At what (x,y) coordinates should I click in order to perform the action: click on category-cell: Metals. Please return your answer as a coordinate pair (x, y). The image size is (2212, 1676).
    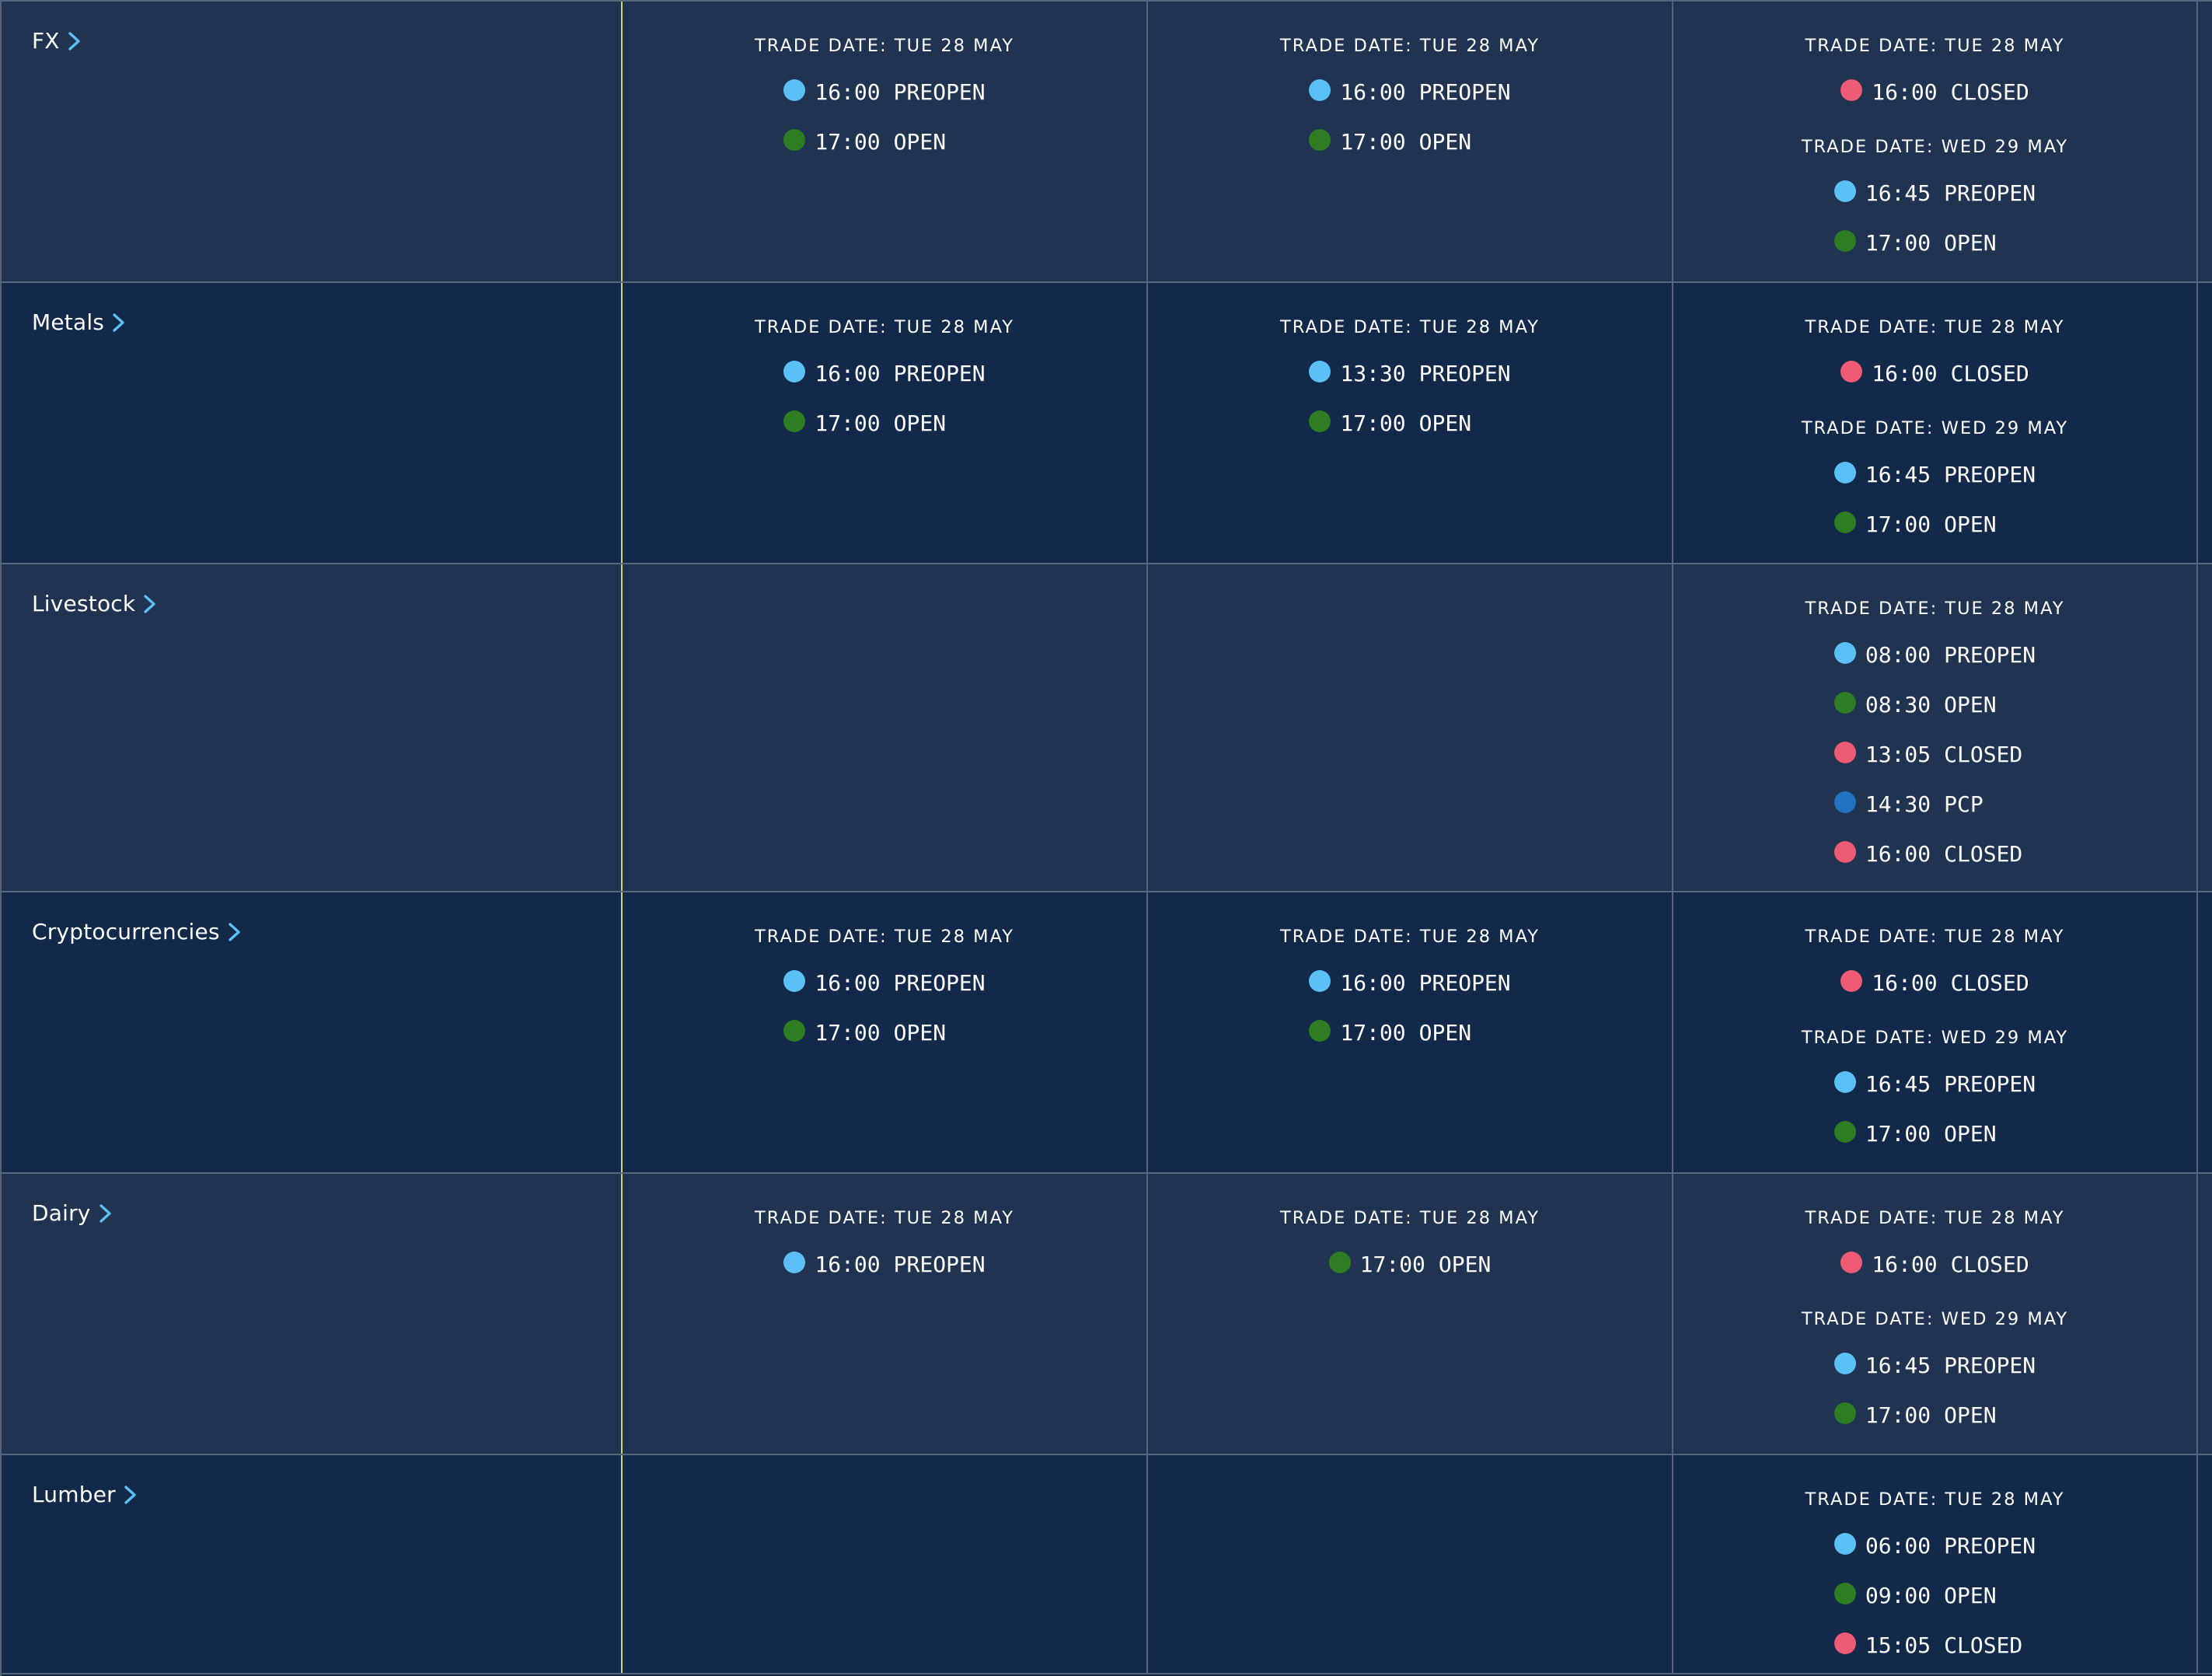
    Looking at the image, I should click on (312, 423).